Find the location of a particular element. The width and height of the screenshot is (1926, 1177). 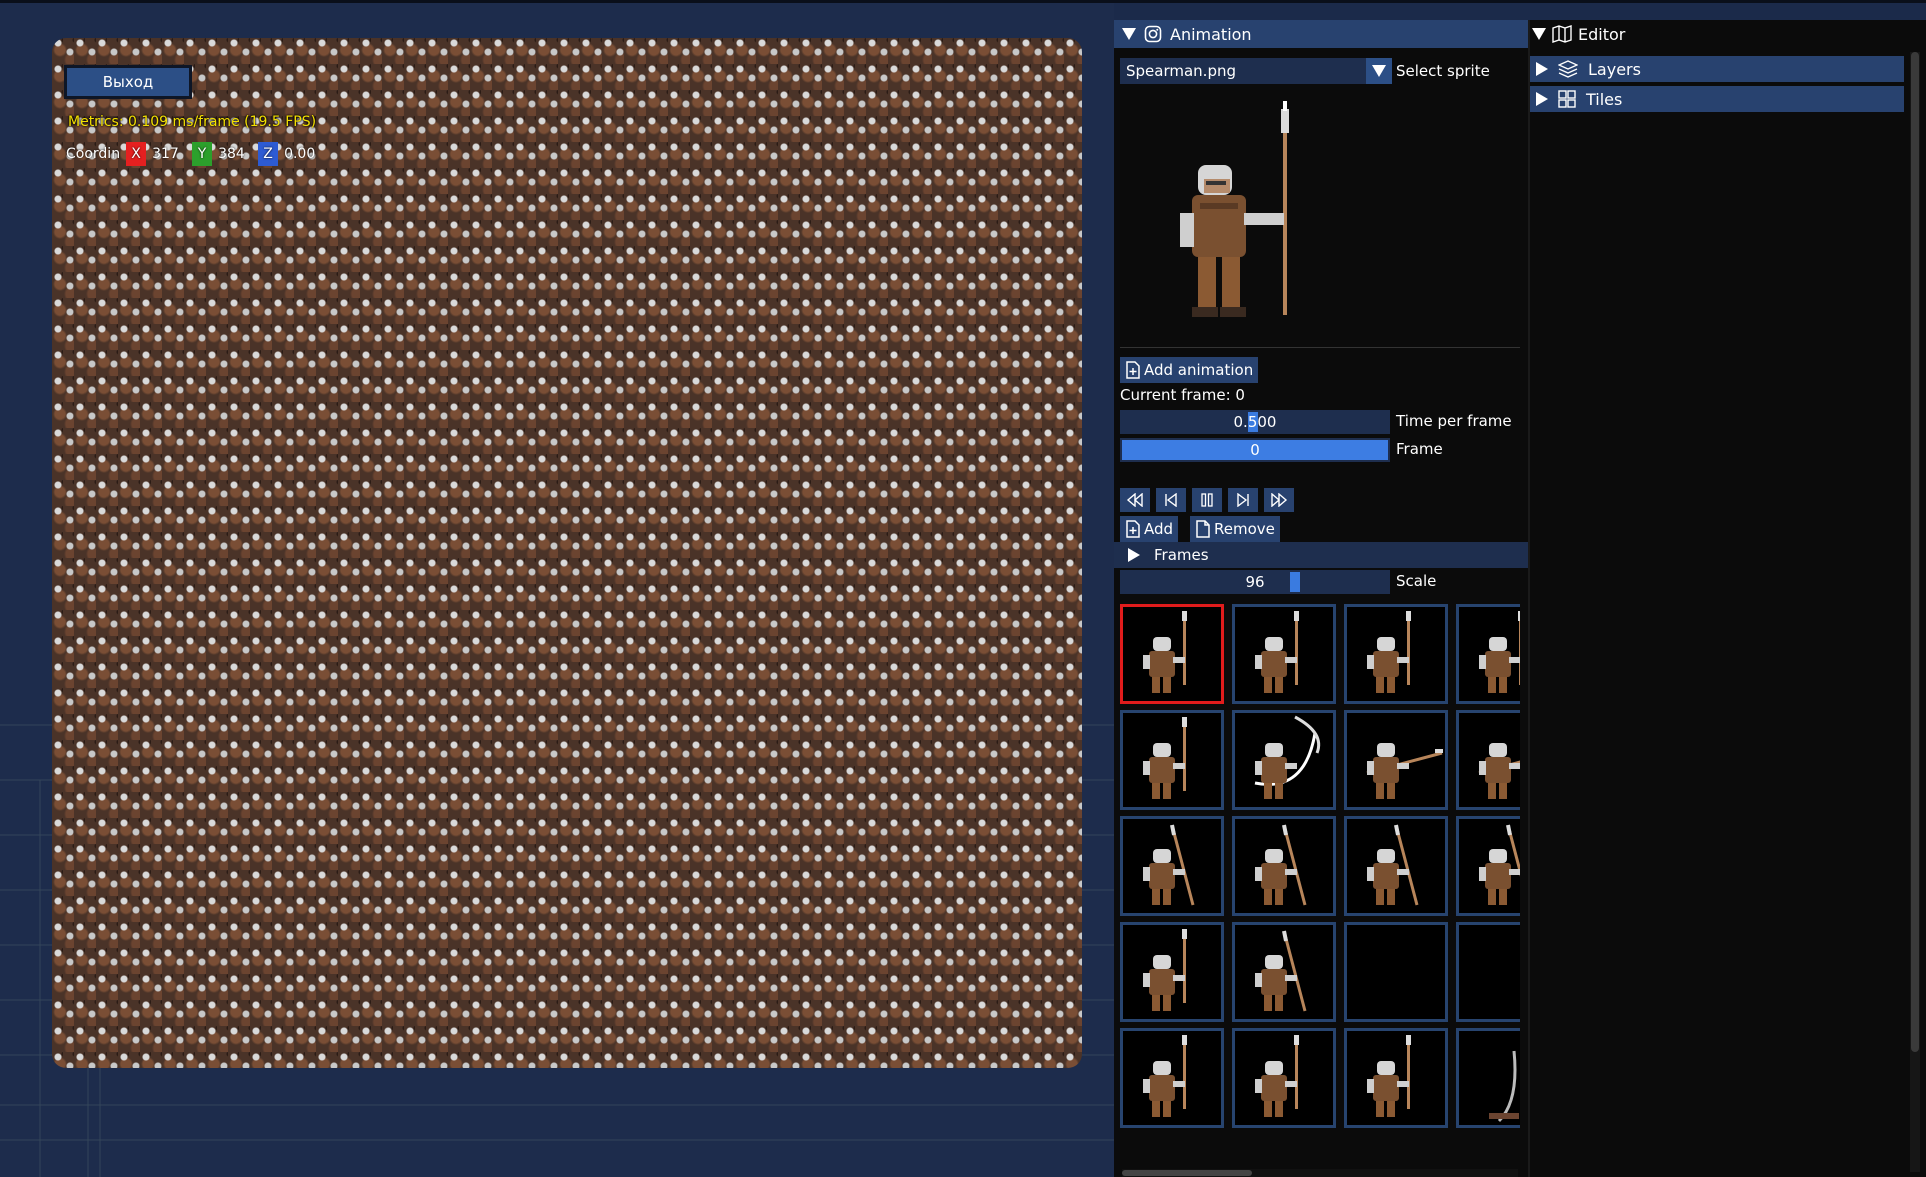

x-value: 317 is located at coordinates (169, 154).